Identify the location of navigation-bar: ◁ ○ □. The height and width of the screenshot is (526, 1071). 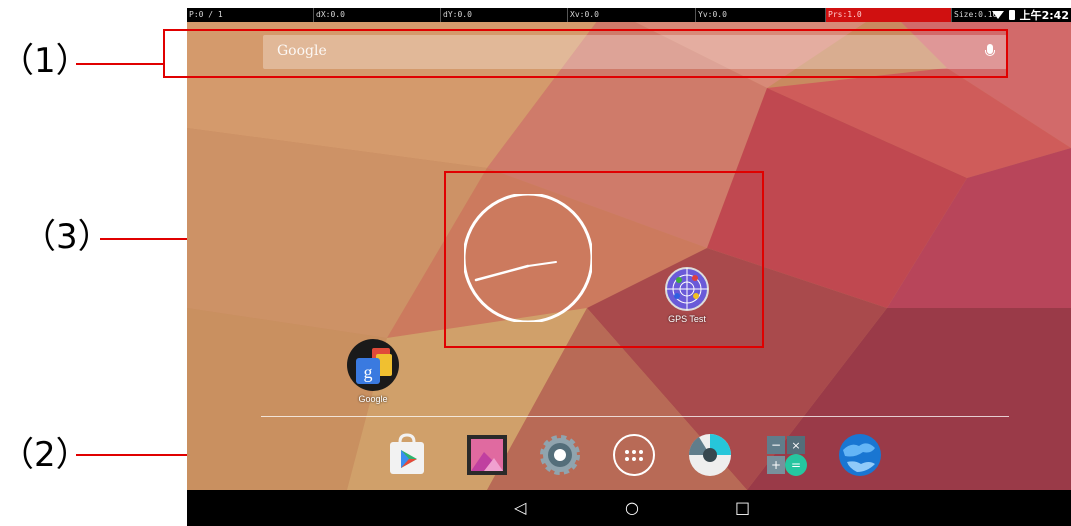
(629, 508).